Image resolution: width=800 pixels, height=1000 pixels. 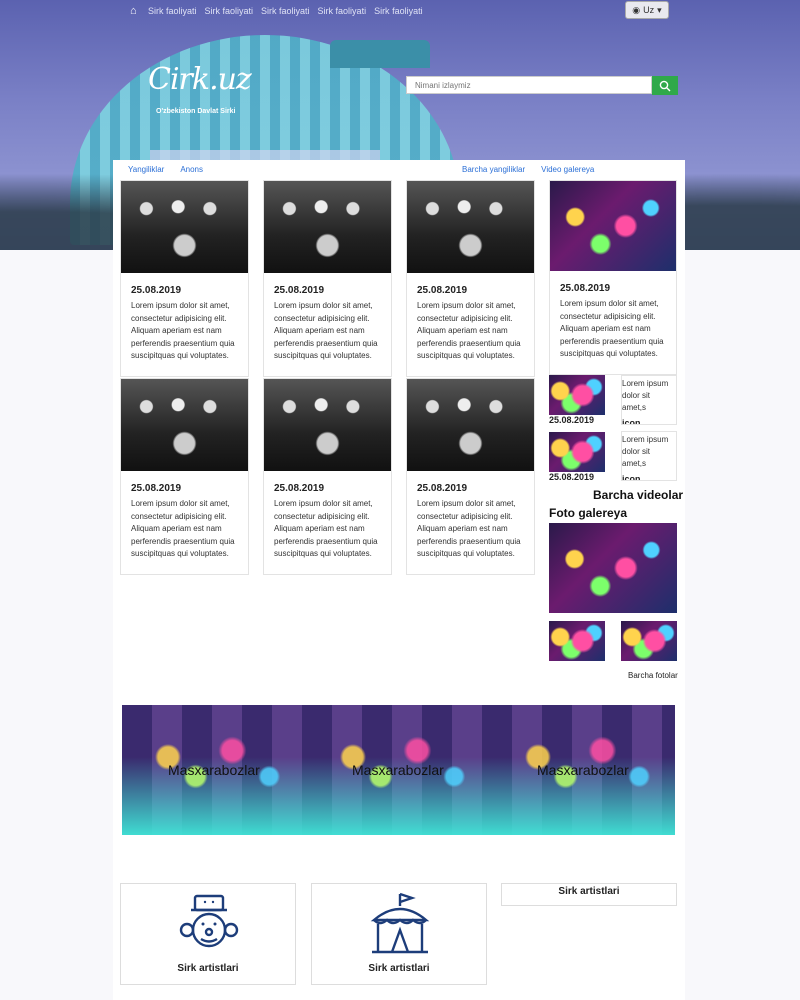 I want to click on search-button, so click(x=665, y=85).